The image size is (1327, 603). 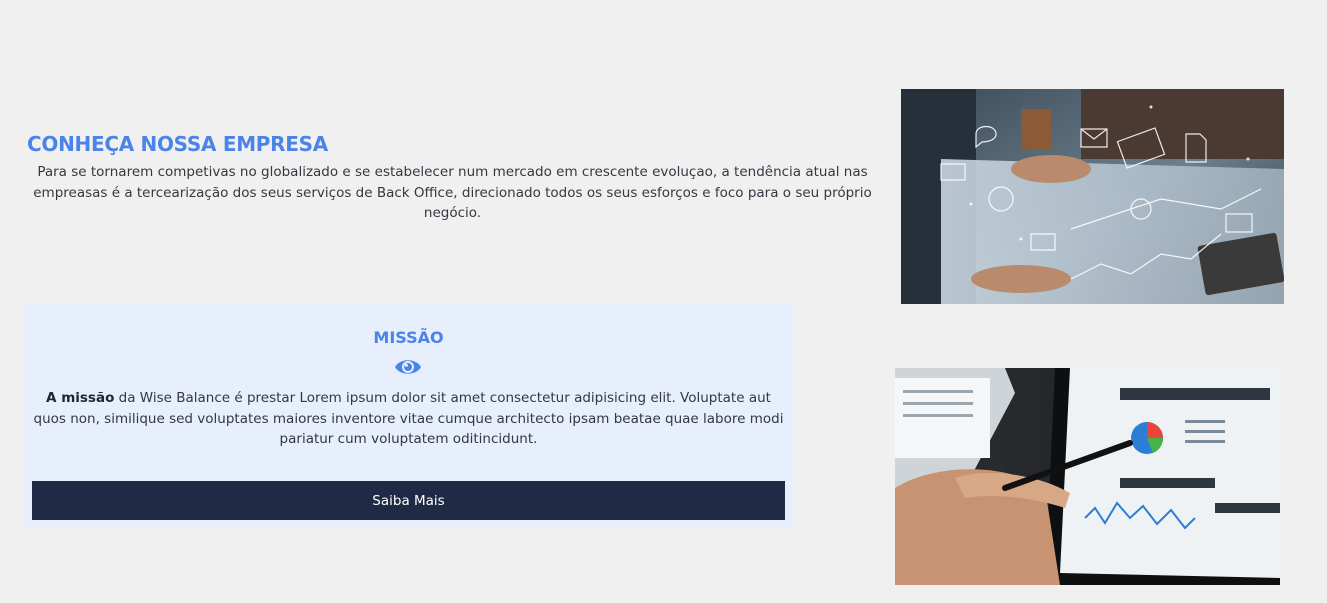 What do you see at coordinates (408, 337) in the screenshot?
I see `mission-title: MISSÃO` at bounding box center [408, 337].